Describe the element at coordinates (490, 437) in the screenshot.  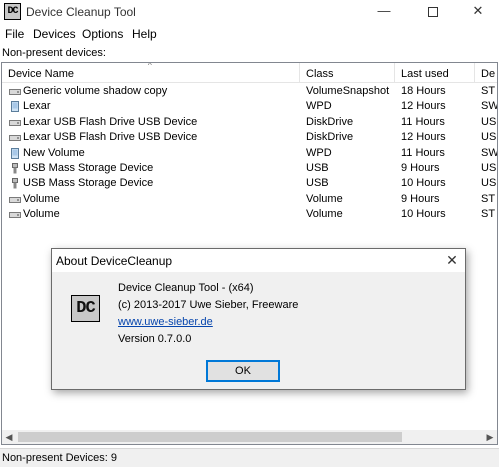
I see `scroll-right-icon: ▶` at that location.